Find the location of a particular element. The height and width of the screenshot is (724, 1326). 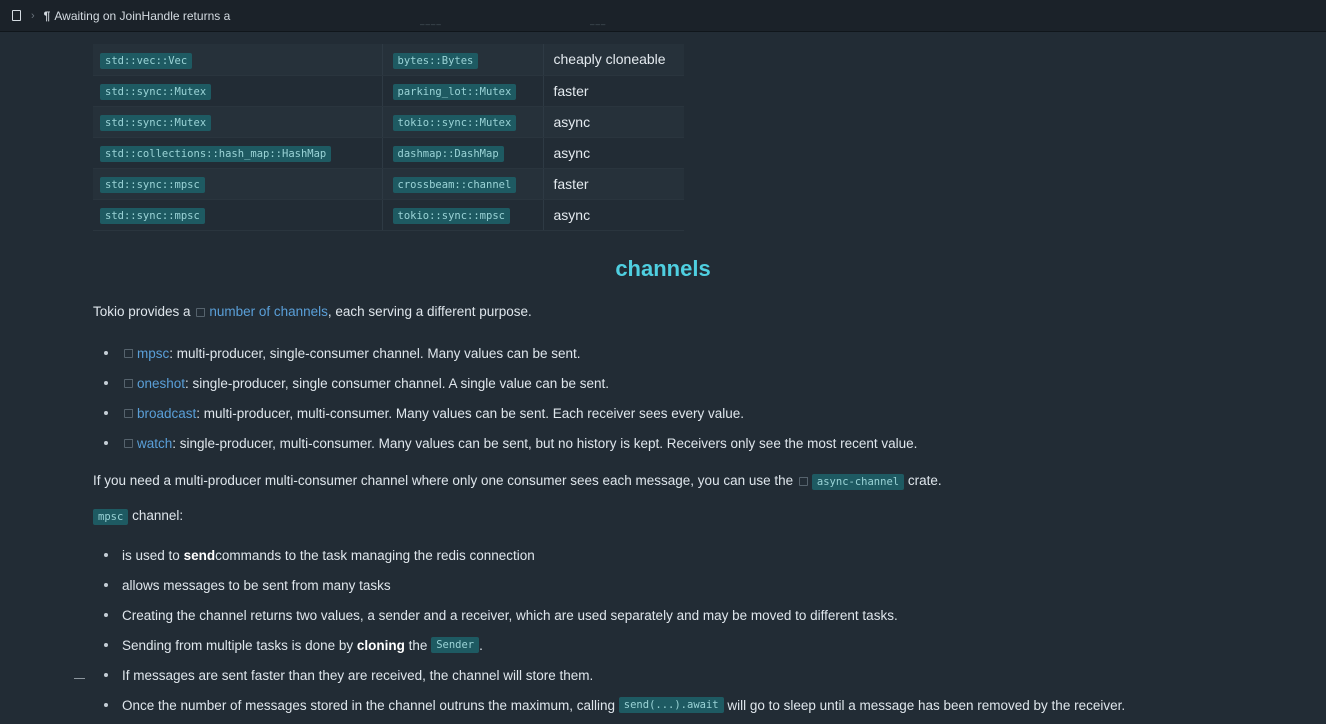

async-channel-code: async-channel is located at coordinates (858, 482).